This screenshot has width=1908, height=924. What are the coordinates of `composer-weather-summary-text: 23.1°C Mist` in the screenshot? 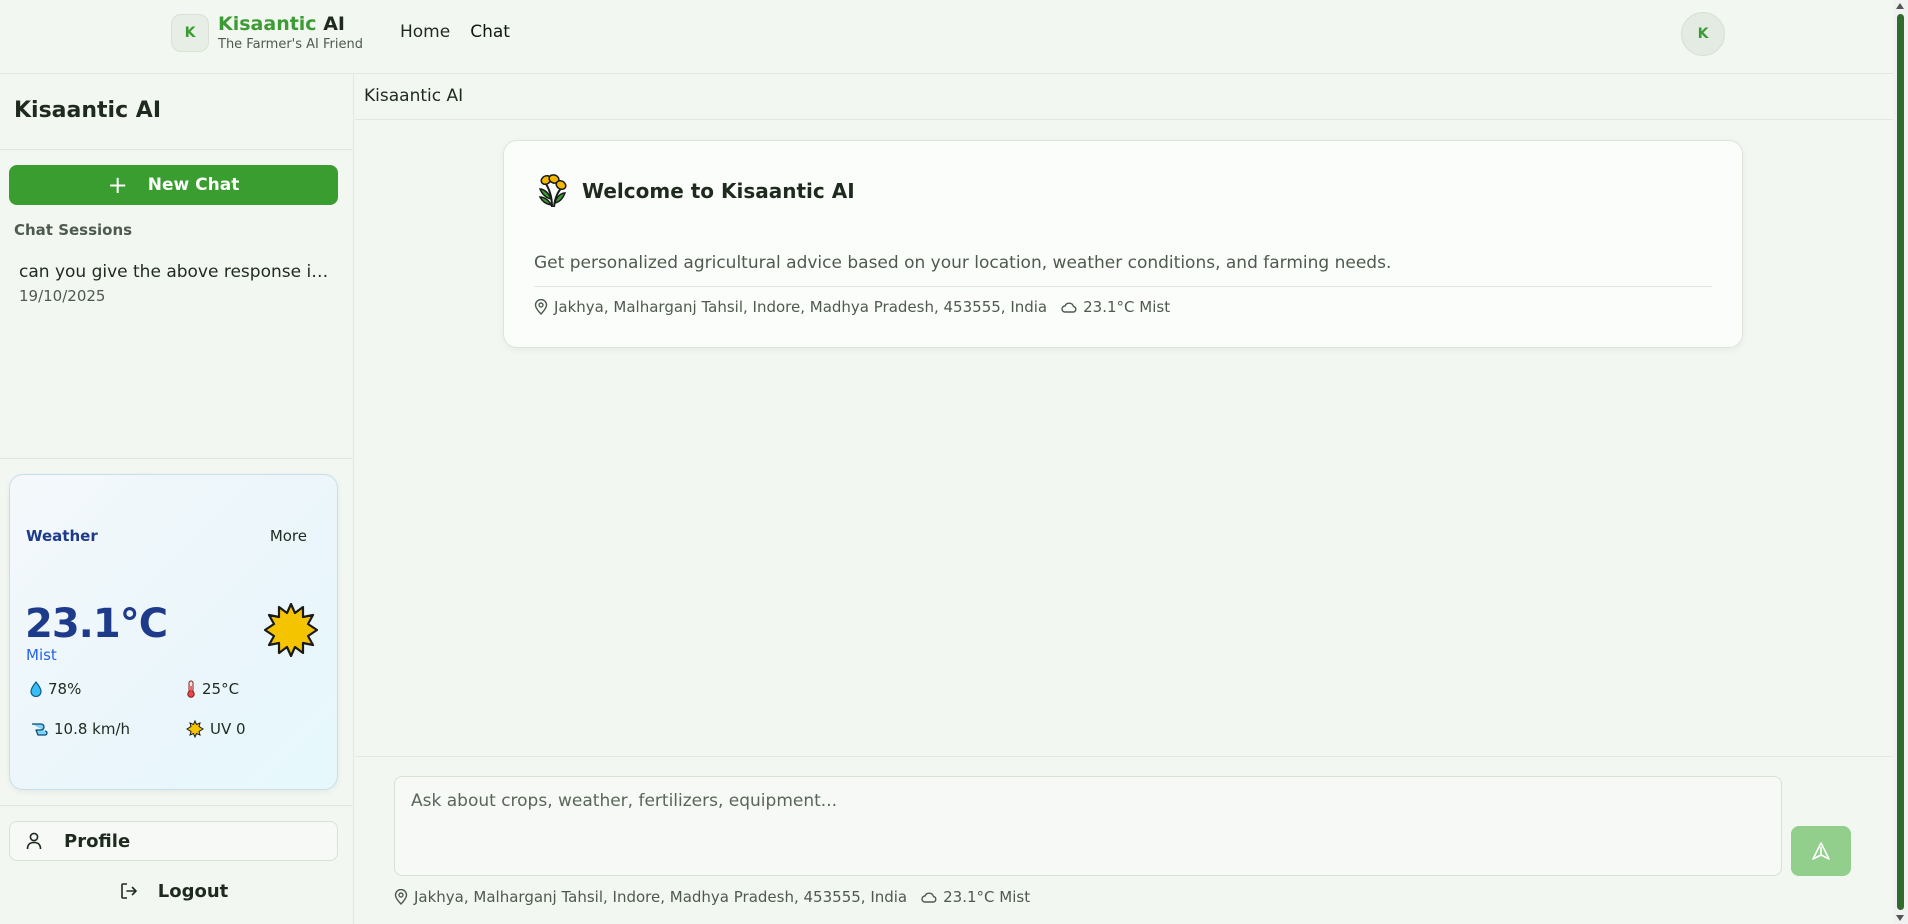 It's located at (987, 897).